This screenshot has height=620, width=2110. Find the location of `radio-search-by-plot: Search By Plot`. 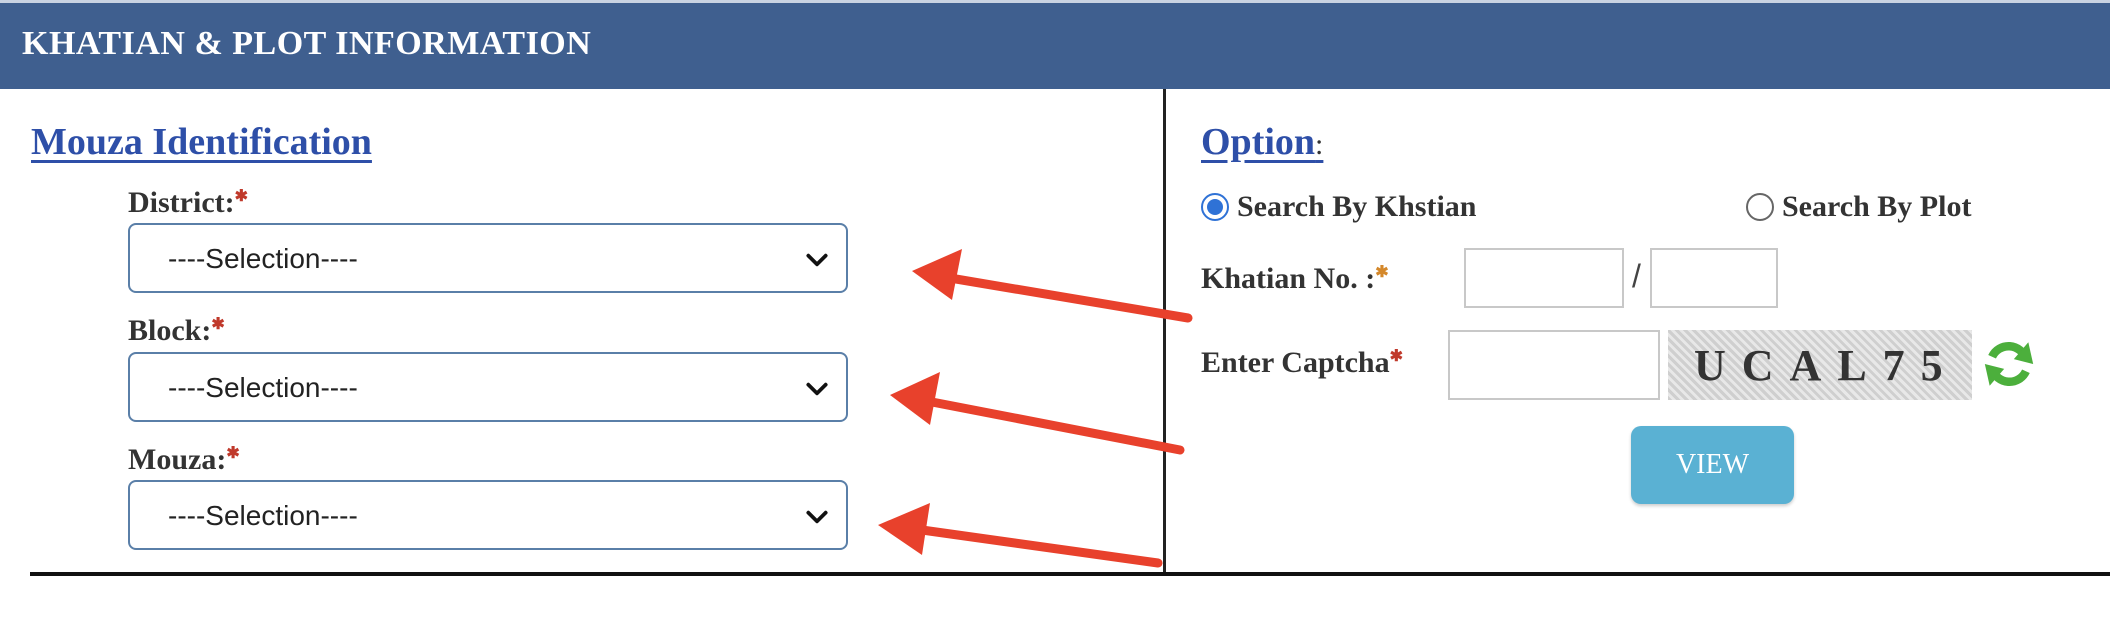

radio-search-by-plot: Search By Plot is located at coordinates (1858, 207).